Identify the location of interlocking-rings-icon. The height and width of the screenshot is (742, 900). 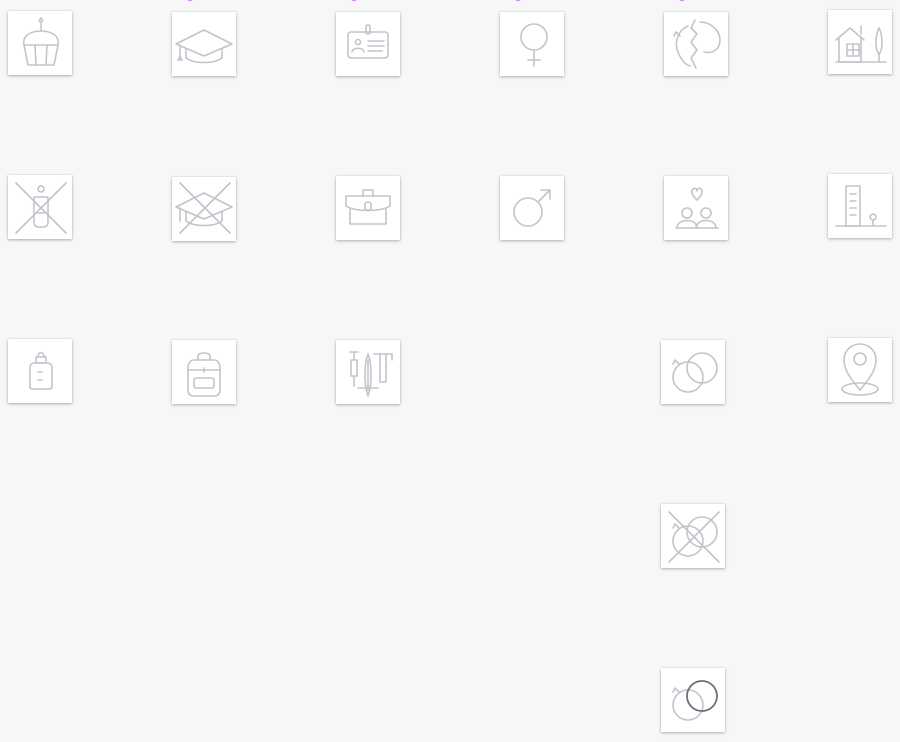
(695, 372).